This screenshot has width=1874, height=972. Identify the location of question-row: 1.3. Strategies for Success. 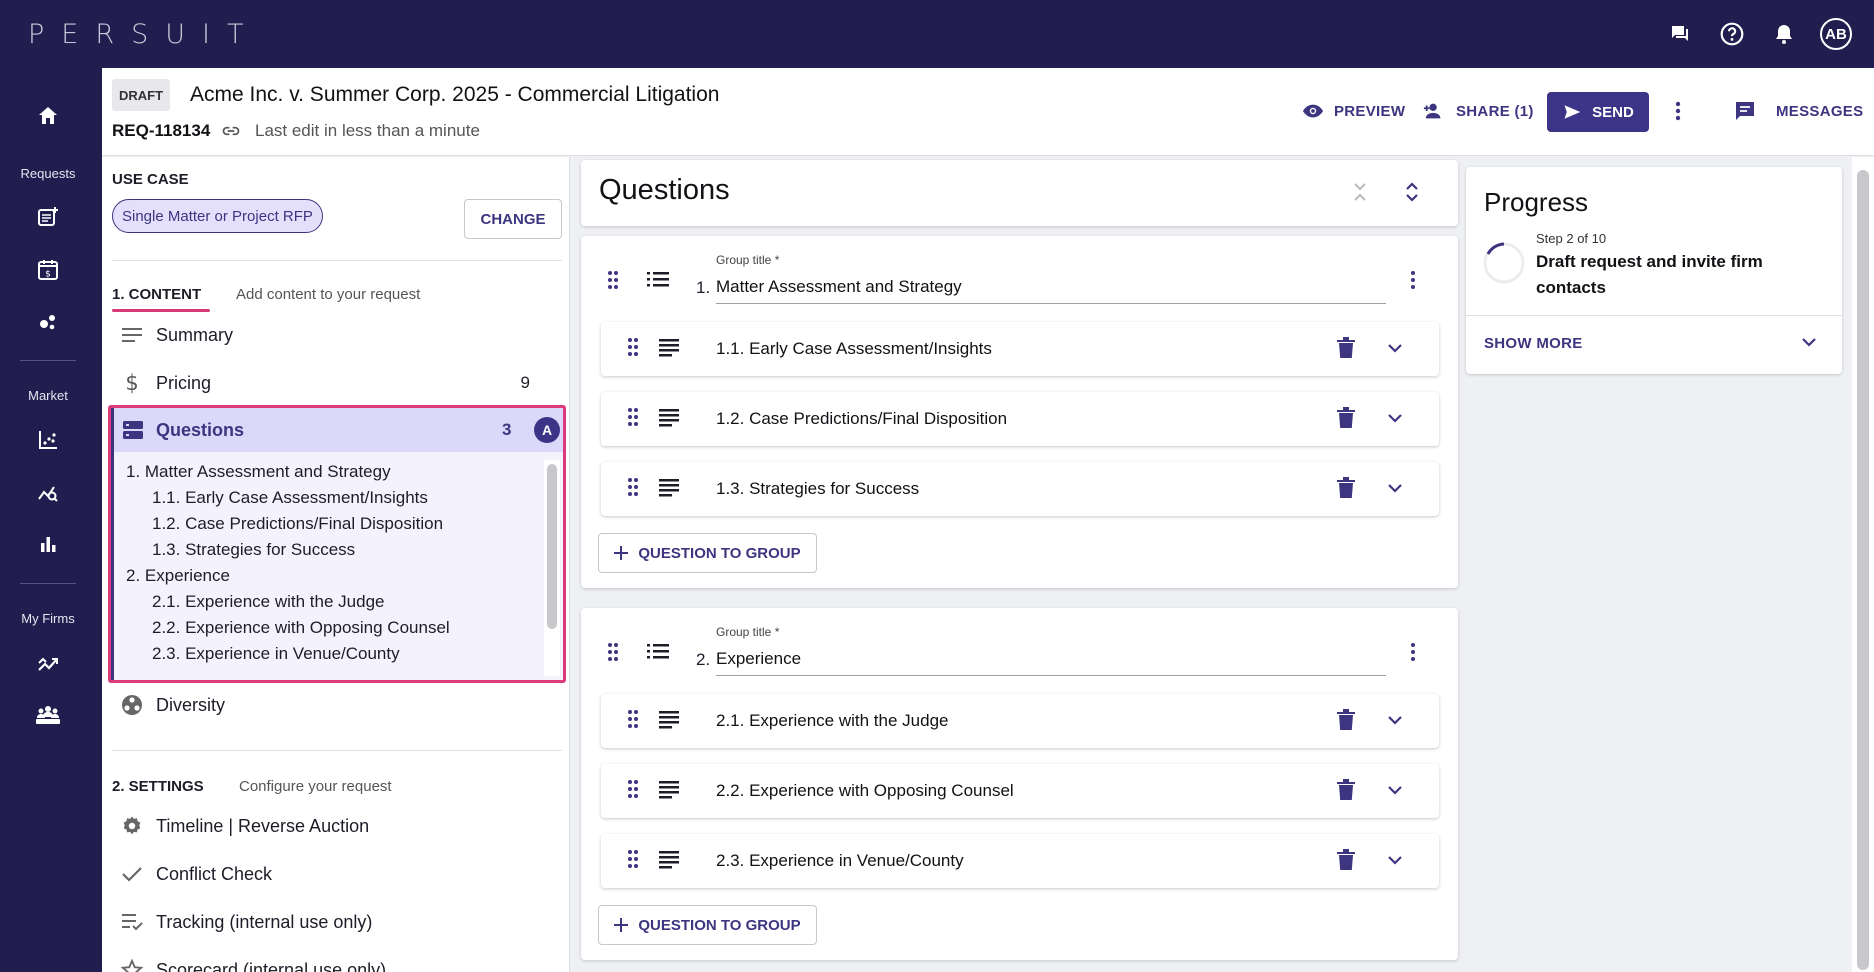
(1020, 489).